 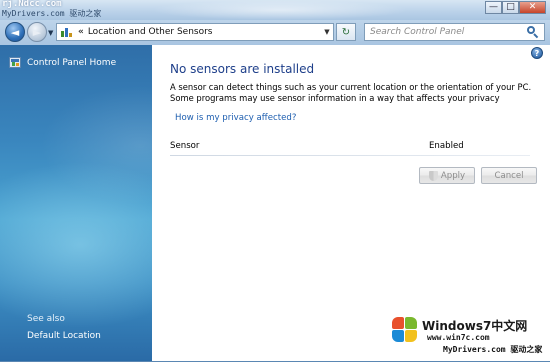 I want to click on apply-button: Apply, so click(x=447, y=175).